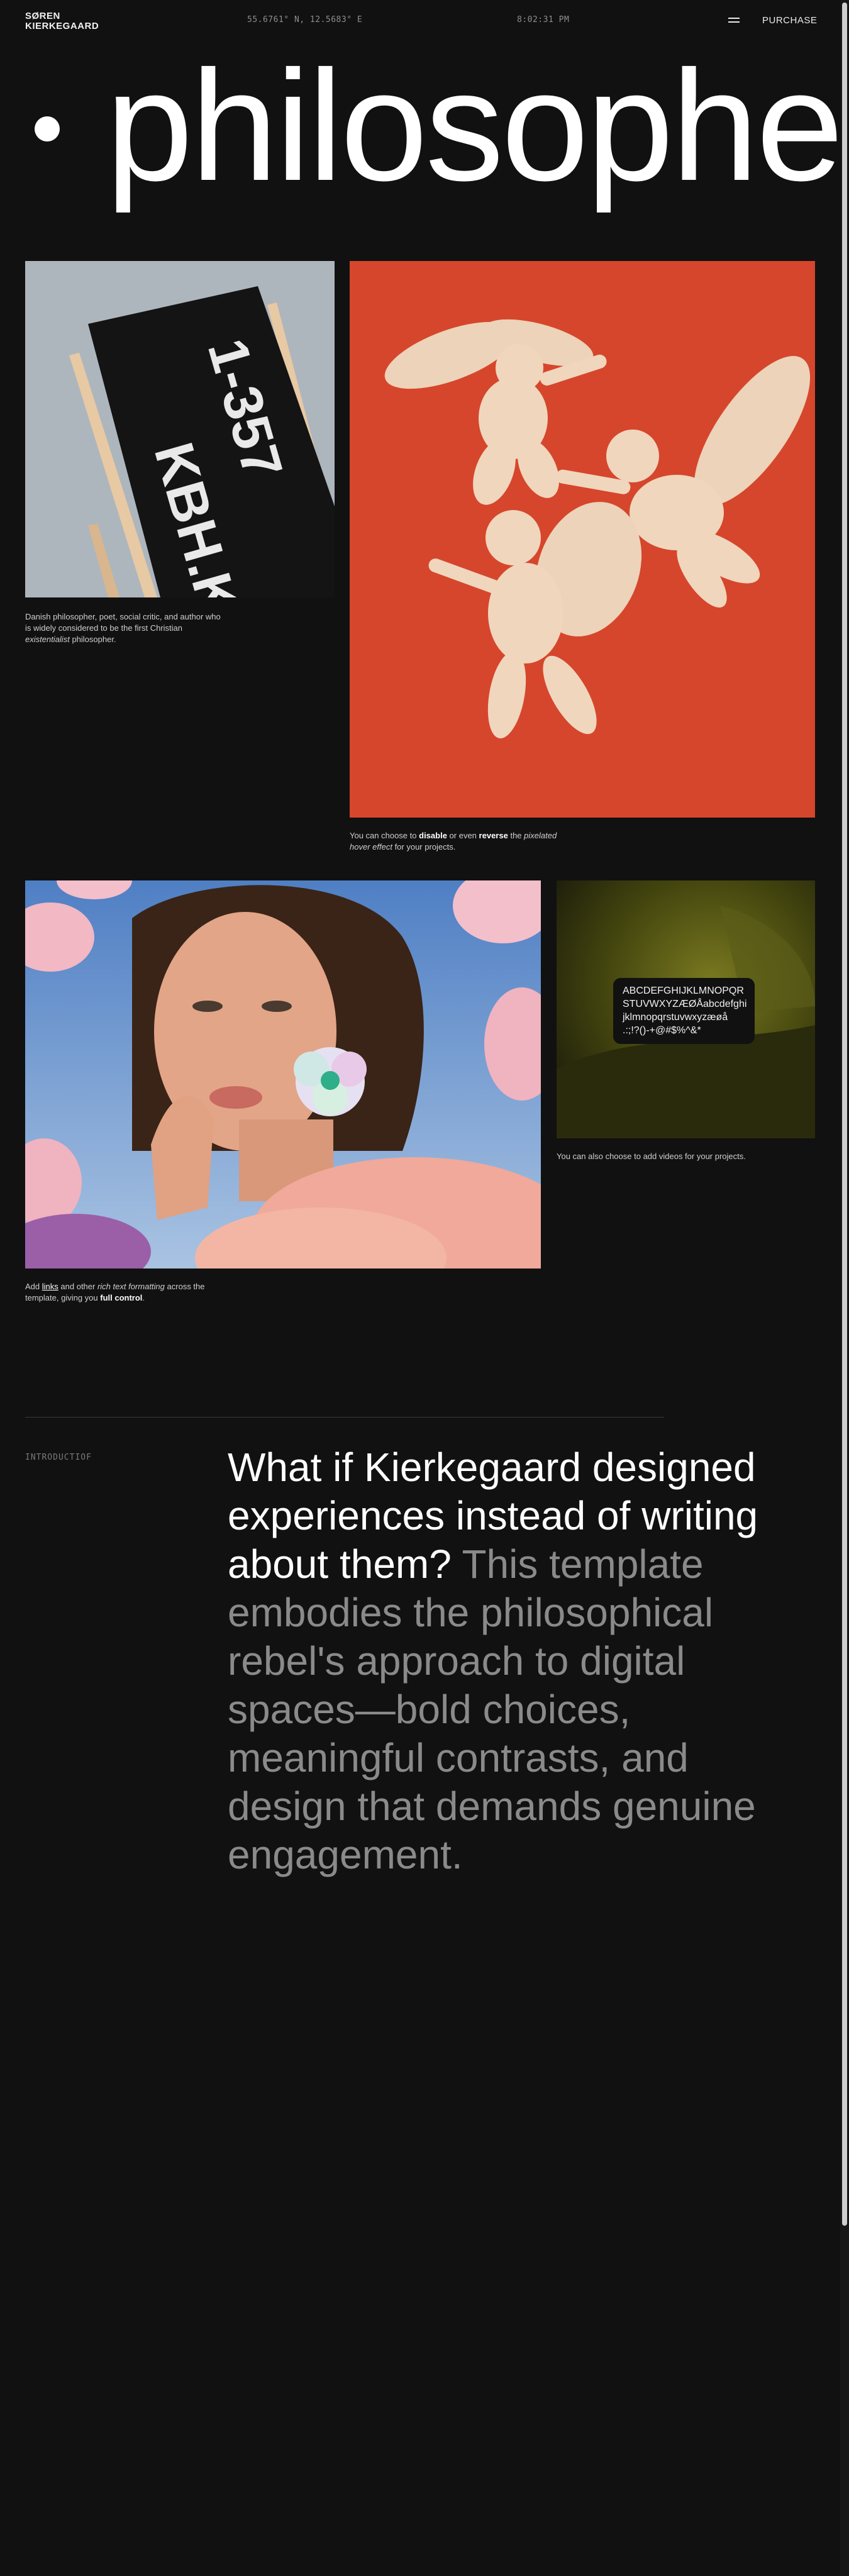 The height and width of the screenshot is (2576, 849). Describe the element at coordinates (675, 1017) in the screenshot. I see `type-line-3: jklmnopqrstuvwxyzæøå` at that location.